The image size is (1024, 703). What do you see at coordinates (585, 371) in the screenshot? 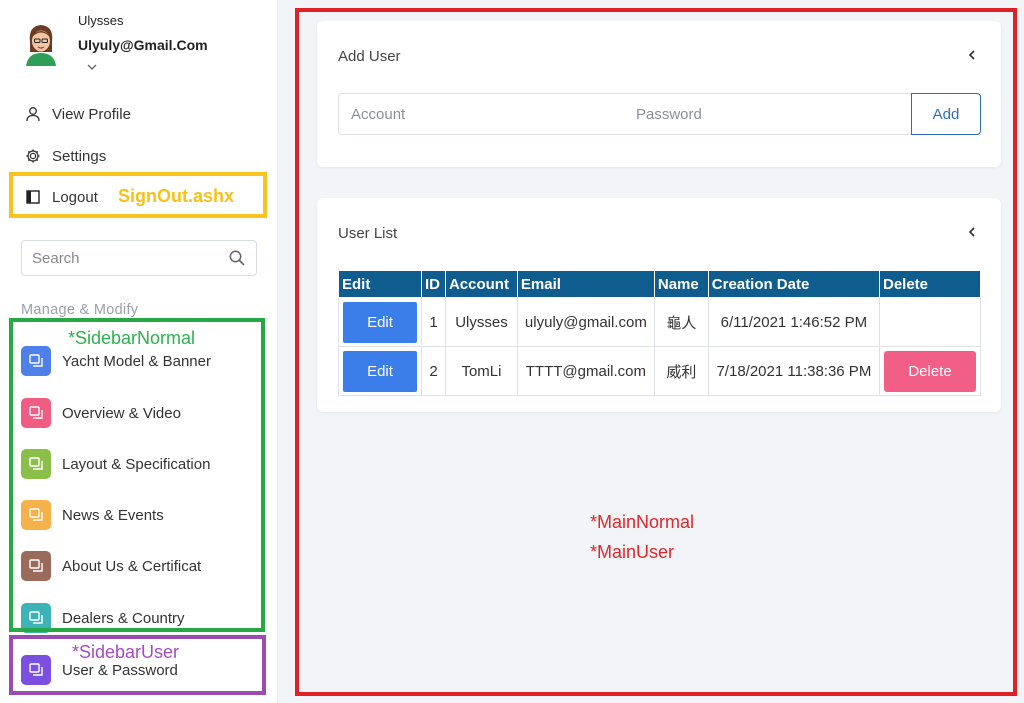
I see `email-cell: TTTT@gmail.com` at bounding box center [585, 371].